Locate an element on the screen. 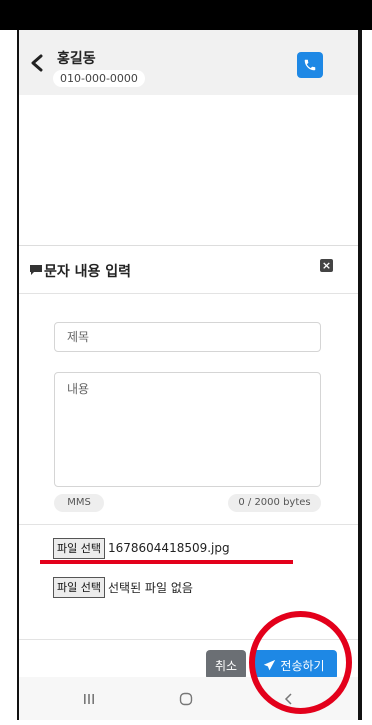 The width and height of the screenshot is (372, 725). message-type-badge: MMS is located at coordinates (79, 503).